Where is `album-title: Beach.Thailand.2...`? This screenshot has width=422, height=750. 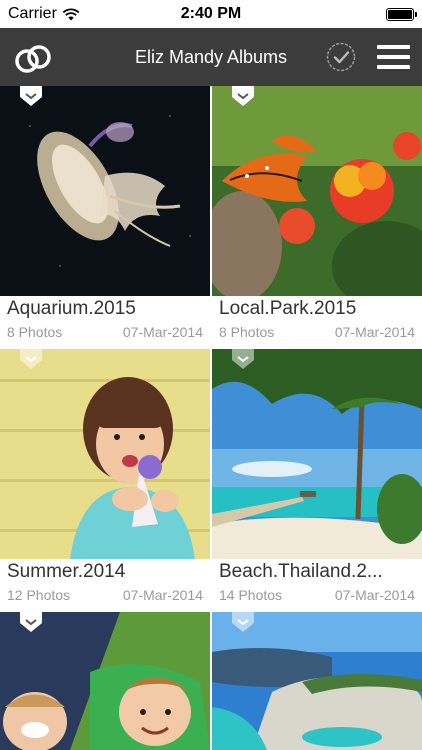 album-title: Beach.Thailand.2... is located at coordinates (301, 571).